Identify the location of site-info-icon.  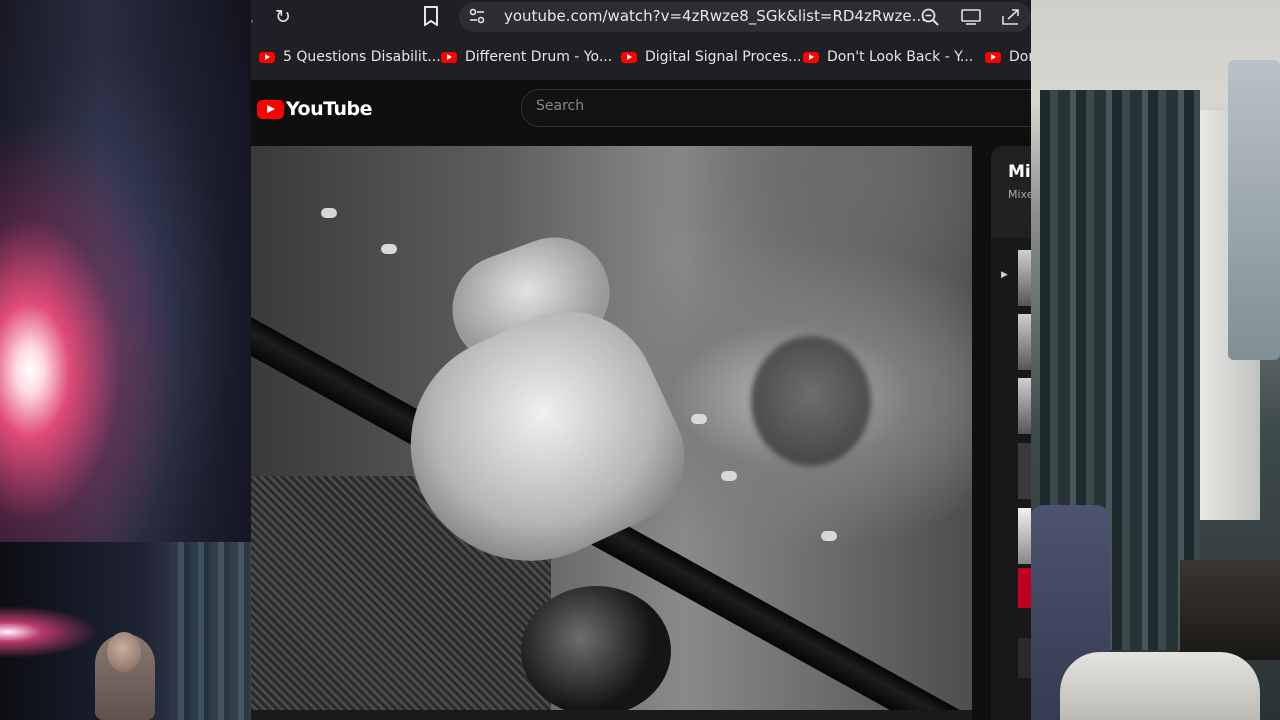
(477, 18).